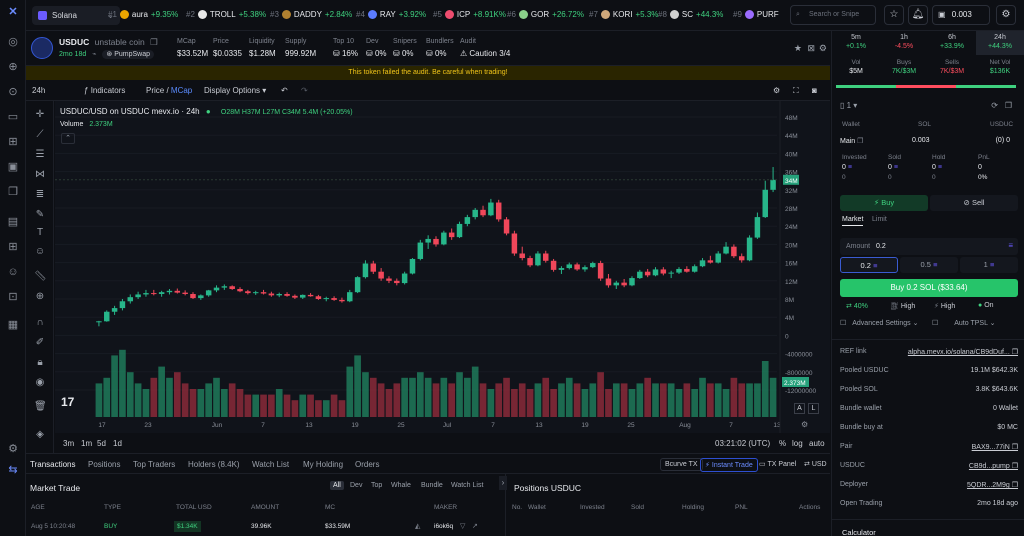  I want to click on info-value: 5QDR...2M9g ❐, so click(992, 485).